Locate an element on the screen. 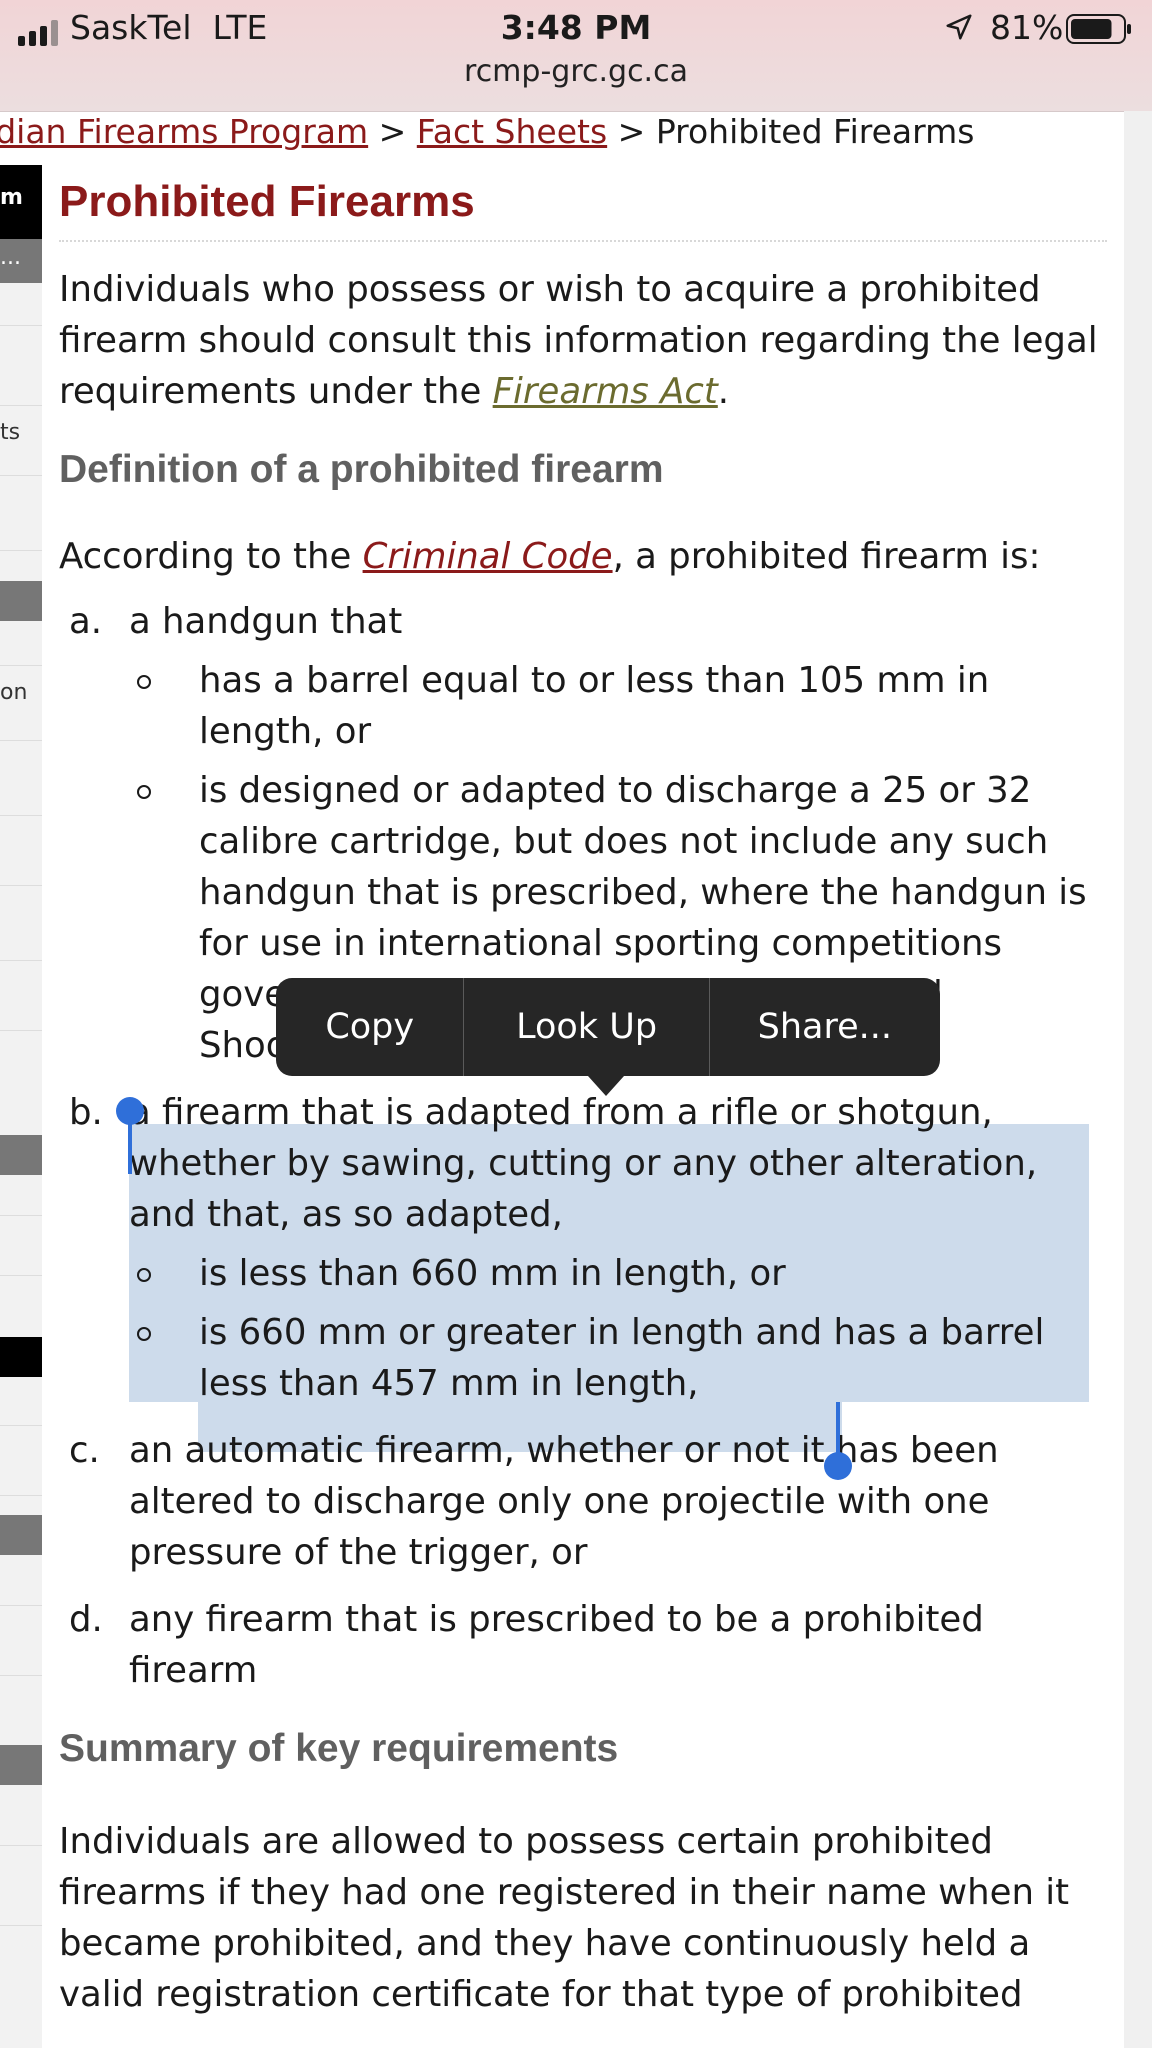 Image resolution: width=1152 pixels, height=2048 pixels. list-marker: d. is located at coordinates (86, 1619).